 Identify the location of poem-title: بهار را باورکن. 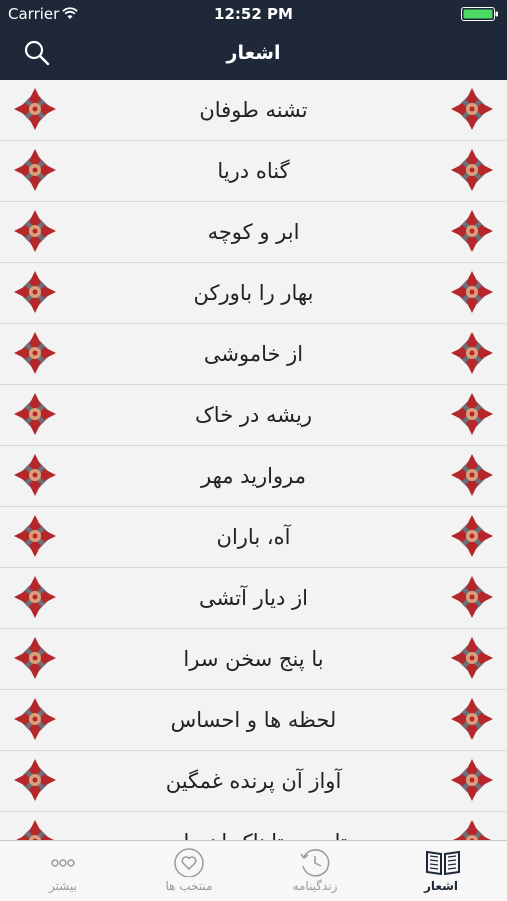
(253, 293).